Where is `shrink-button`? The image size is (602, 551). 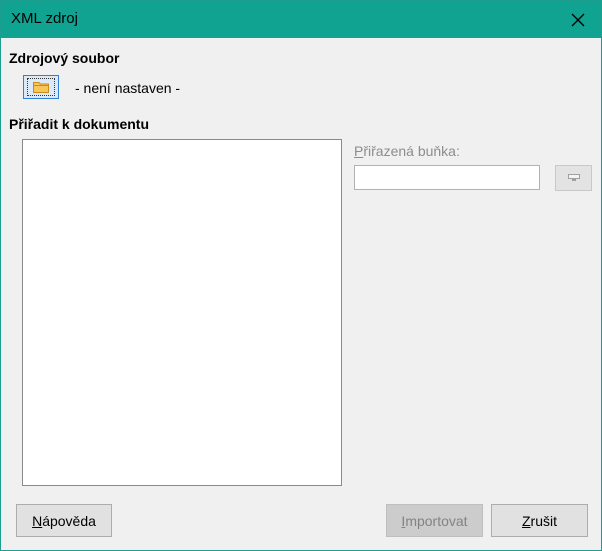 shrink-button is located at coordinates (573, 178).